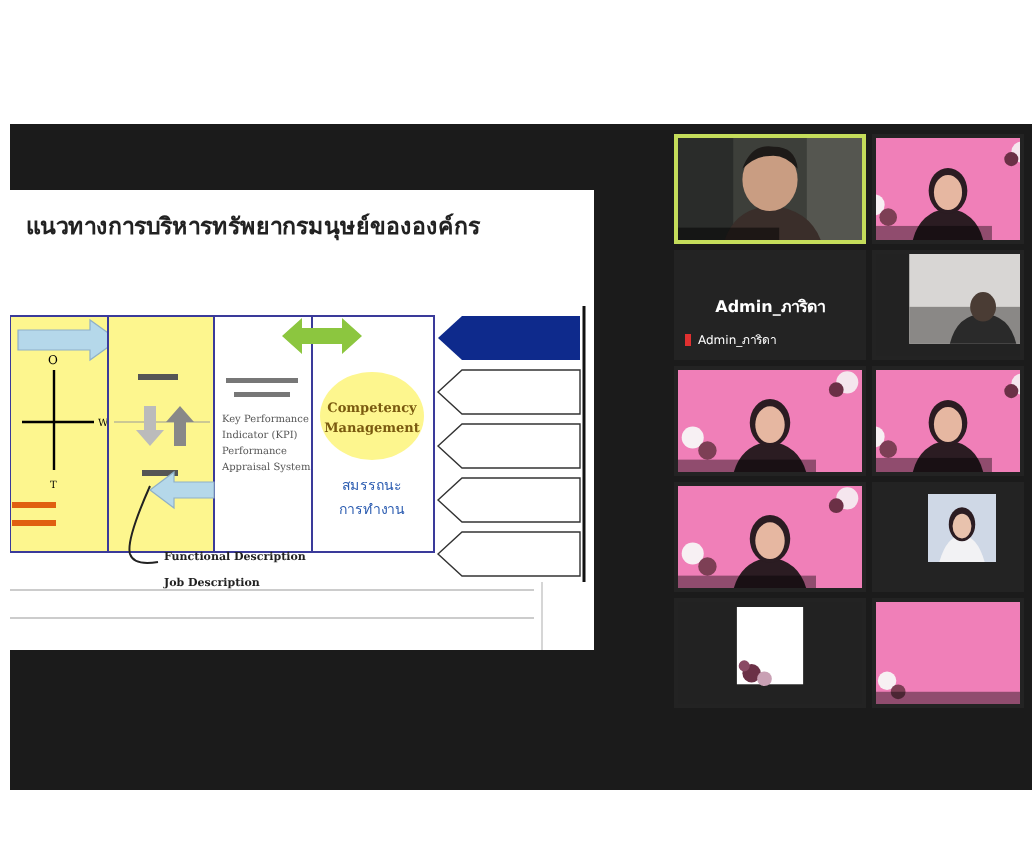  What do you see at coordinates (509, 338) in the screenshot?
I see `outcome-arrow-shape` at bounding box center [509, 338].